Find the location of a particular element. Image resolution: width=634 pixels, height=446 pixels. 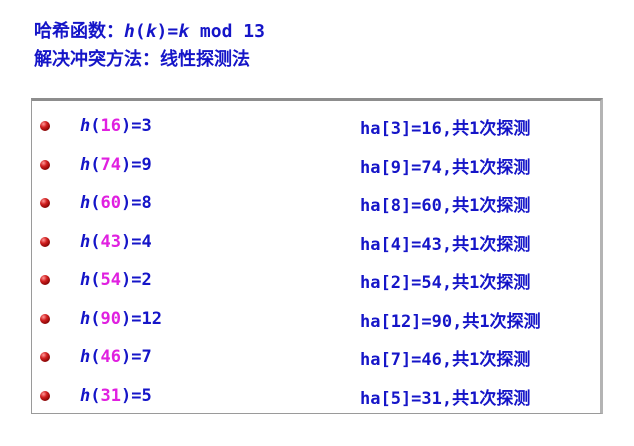

hash-expression: h(46)=7 is located at coordinates (116, 357).